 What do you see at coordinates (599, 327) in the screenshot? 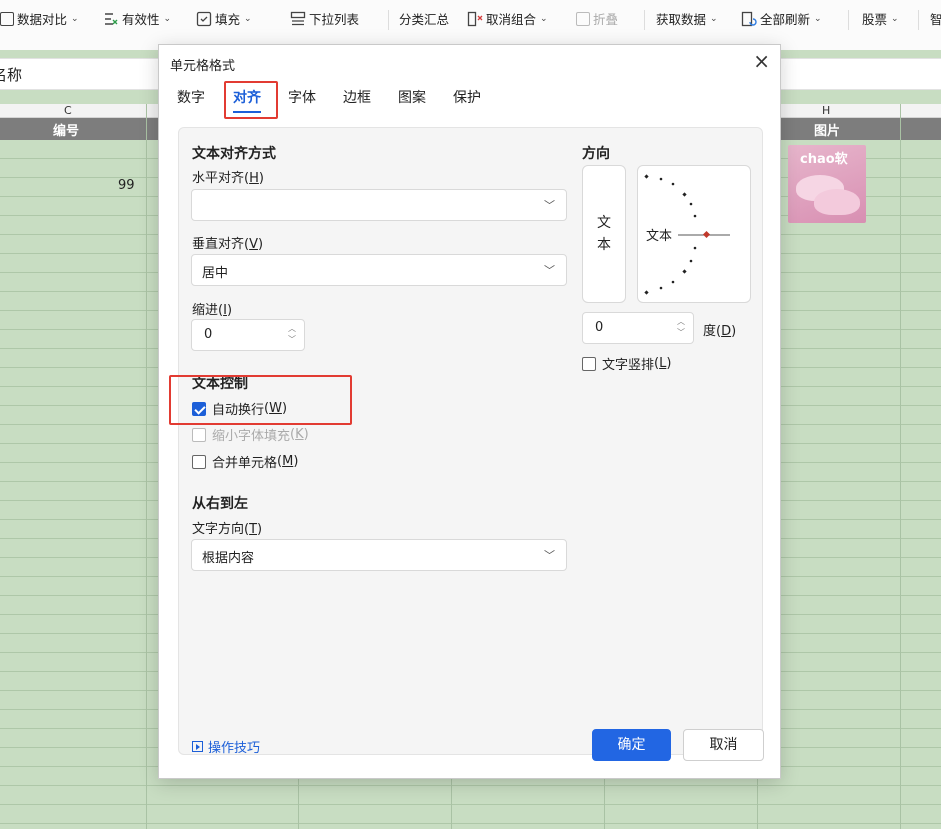
I see `degree-value: 0` at bounding box center [599, 327].